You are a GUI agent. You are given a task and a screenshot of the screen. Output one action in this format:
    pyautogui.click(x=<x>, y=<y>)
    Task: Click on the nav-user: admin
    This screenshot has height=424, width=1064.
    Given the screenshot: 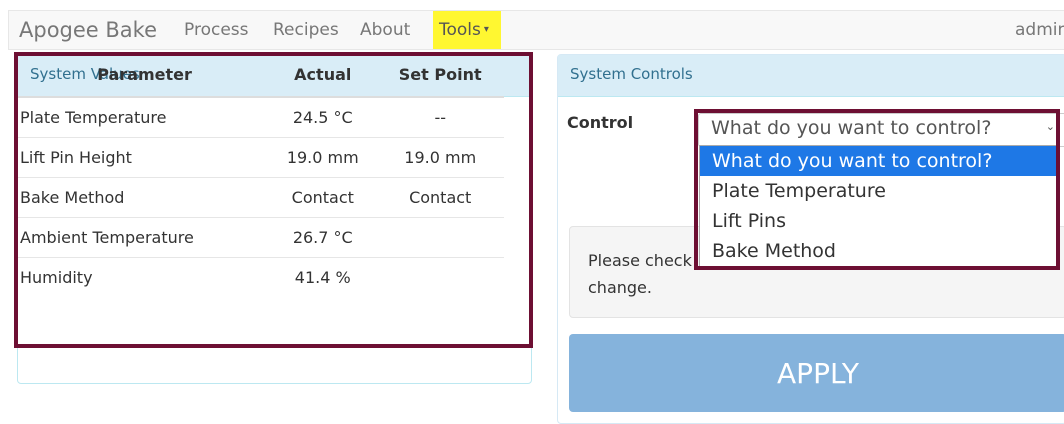 What is the action you would take?
    pyautogui.click(x=1039, y=30)
    